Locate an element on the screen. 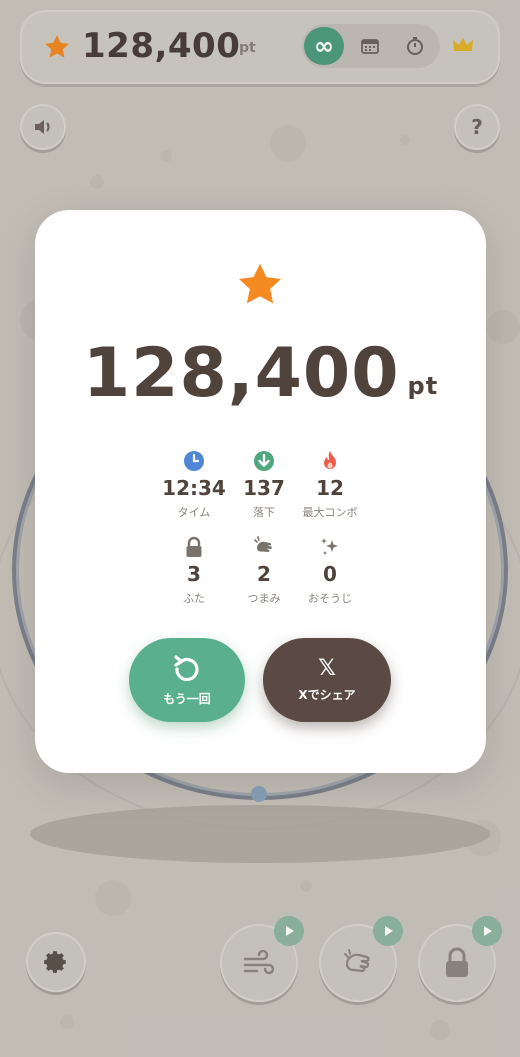  sparkle-icon is located at coordinates (329, 546).